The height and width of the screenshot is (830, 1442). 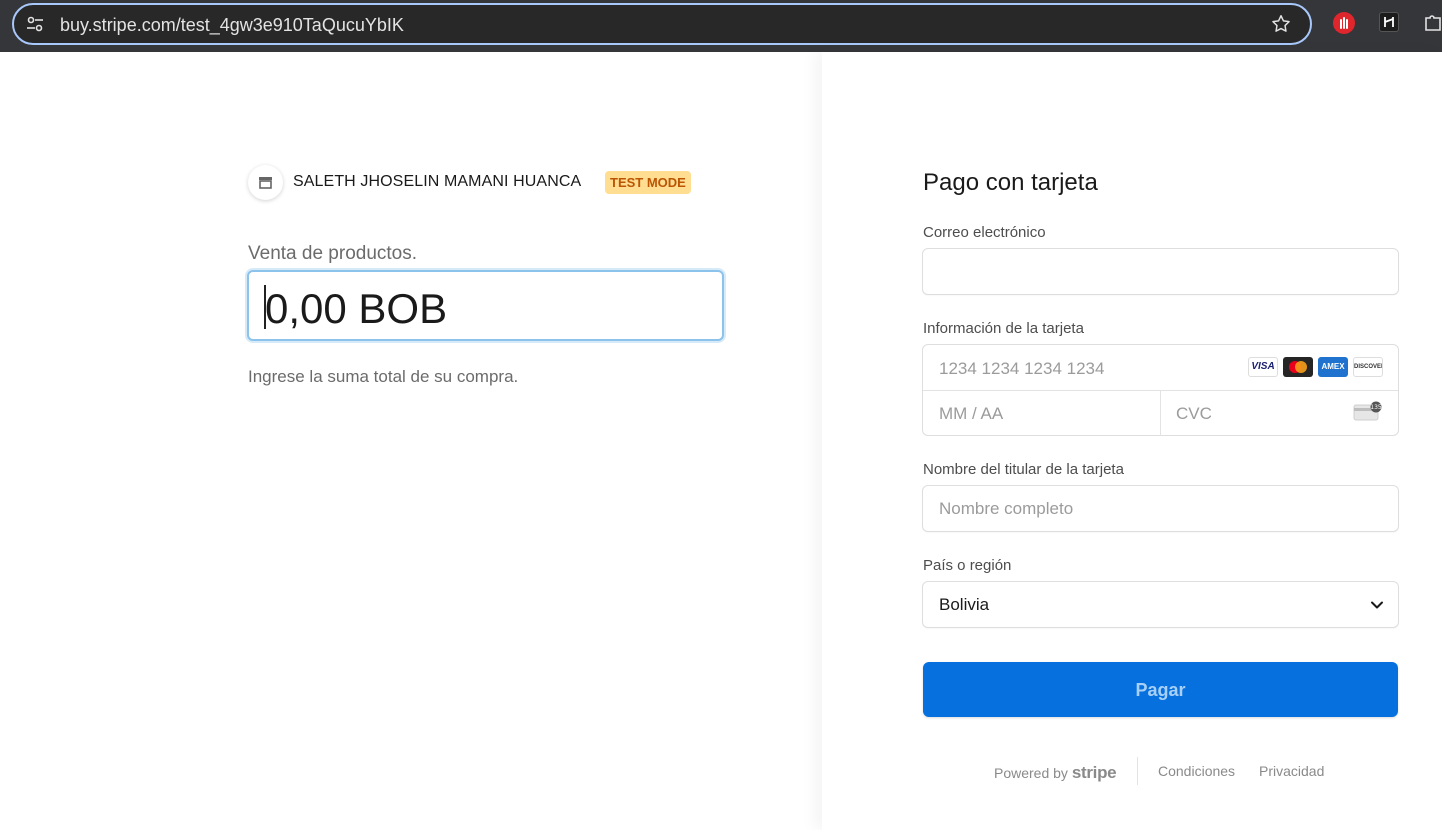 I want to click on amount-value: 0,00 BOB, so click(x=356, y=309).